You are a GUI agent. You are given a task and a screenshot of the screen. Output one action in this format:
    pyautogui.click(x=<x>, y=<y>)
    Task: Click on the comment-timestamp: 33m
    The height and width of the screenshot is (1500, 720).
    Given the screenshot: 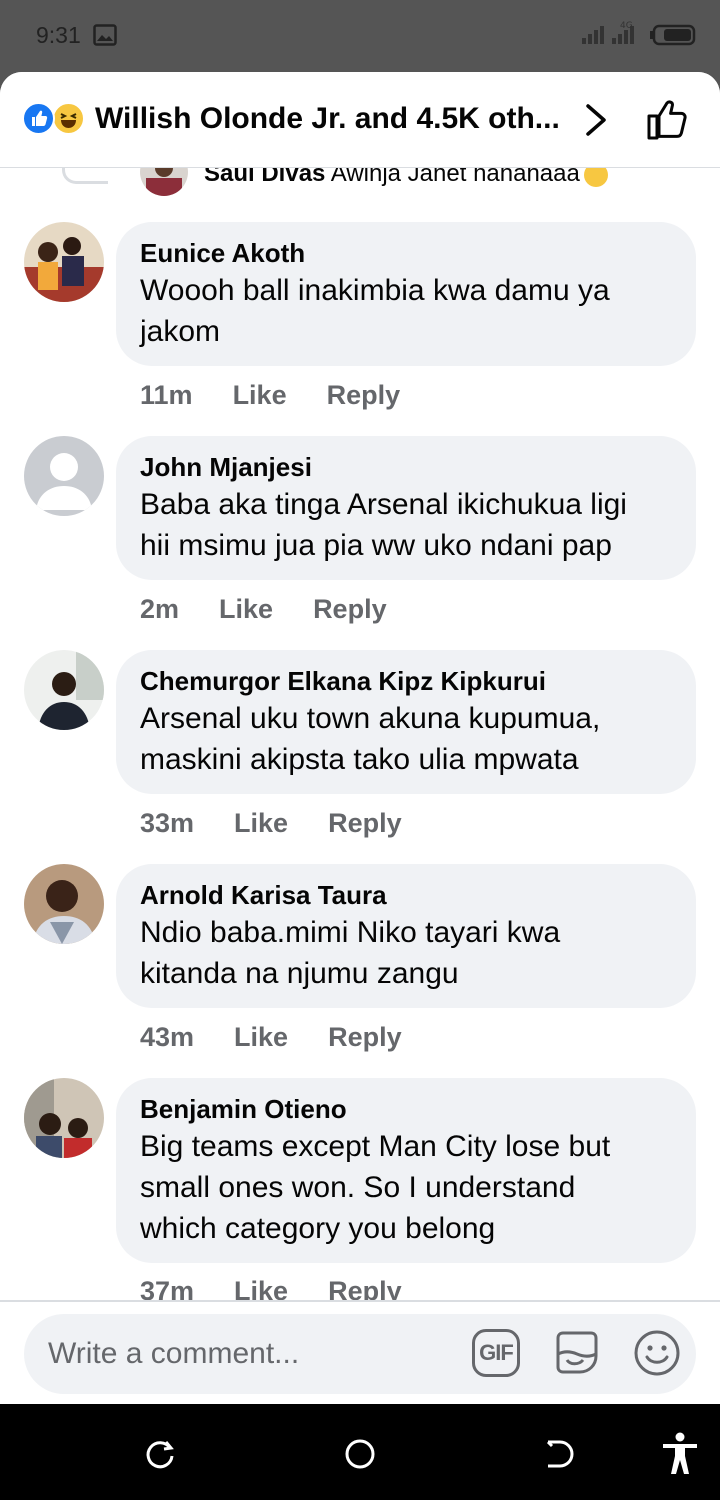 What is the action you would take?
    pyautogui.click(x=167, y=823)
    